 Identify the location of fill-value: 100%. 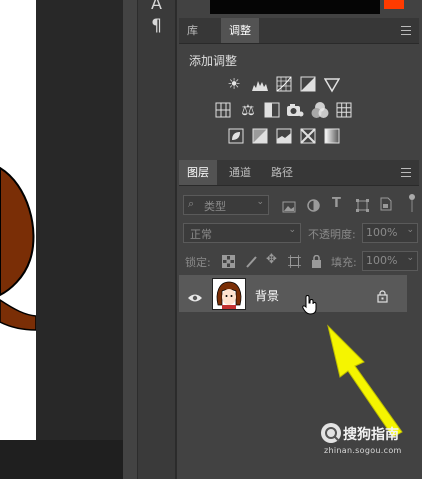
(382, 260).